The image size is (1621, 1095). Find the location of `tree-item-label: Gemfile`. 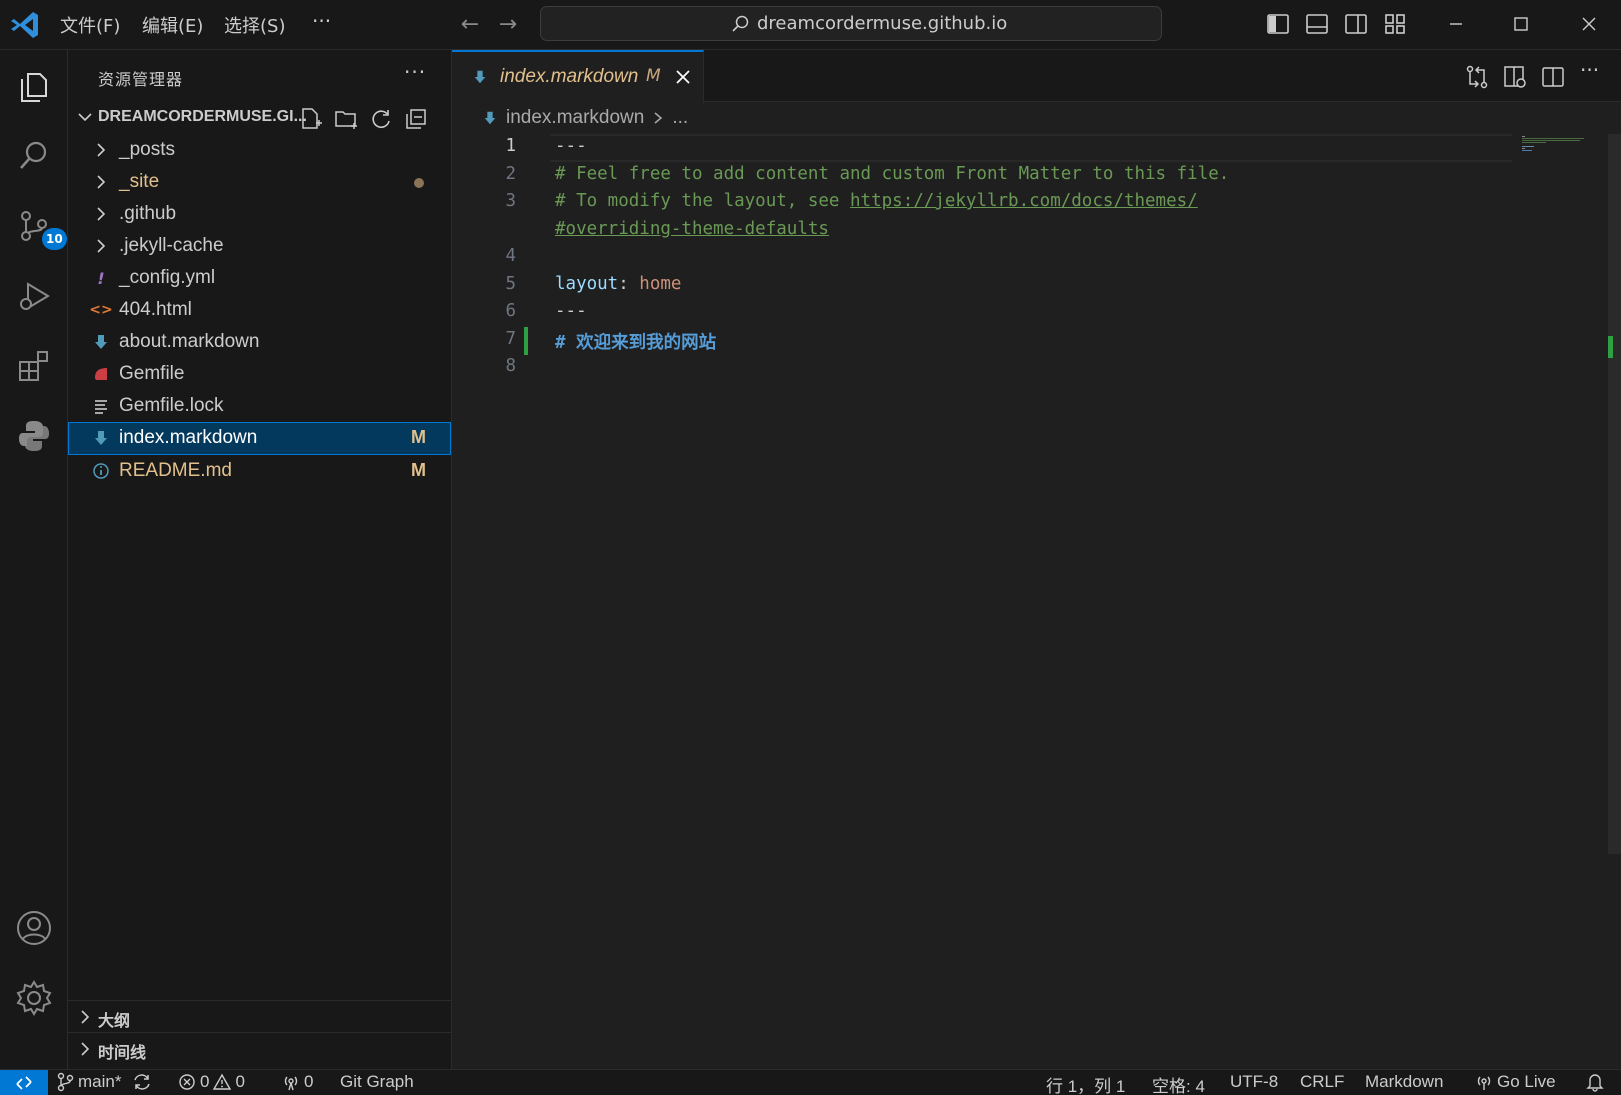

tree-item-label: Gemfile is located at coordinates (152, 373).